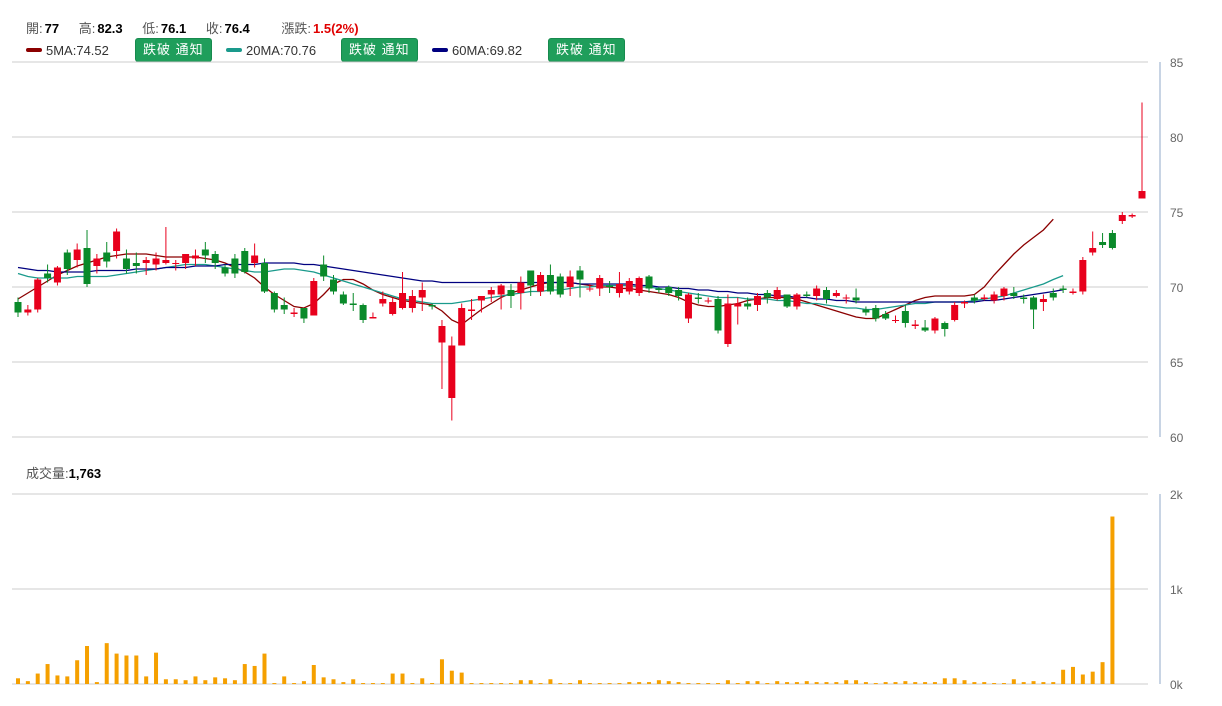 The height and width of the screenshot is (706, 1222). What do you see at coordinates (1177, 685) in the screenshot?
I see `volume-tick-label: 0k` at bounding box center [1177, 685].